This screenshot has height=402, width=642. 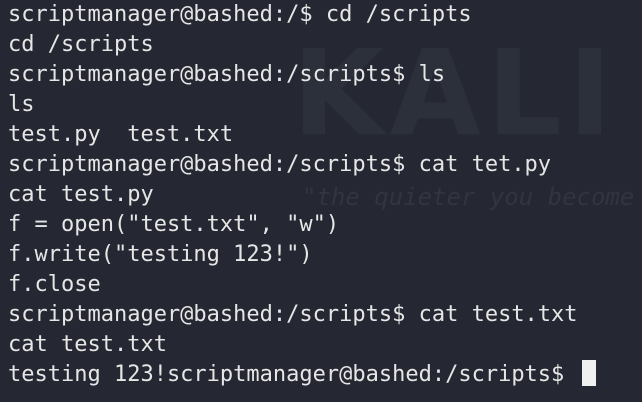 What do you see at coordinates (174, 224) in the screenshot?
I see `terminal-line: f = open("test.txt", "w")` at bounding box center [174, 224].